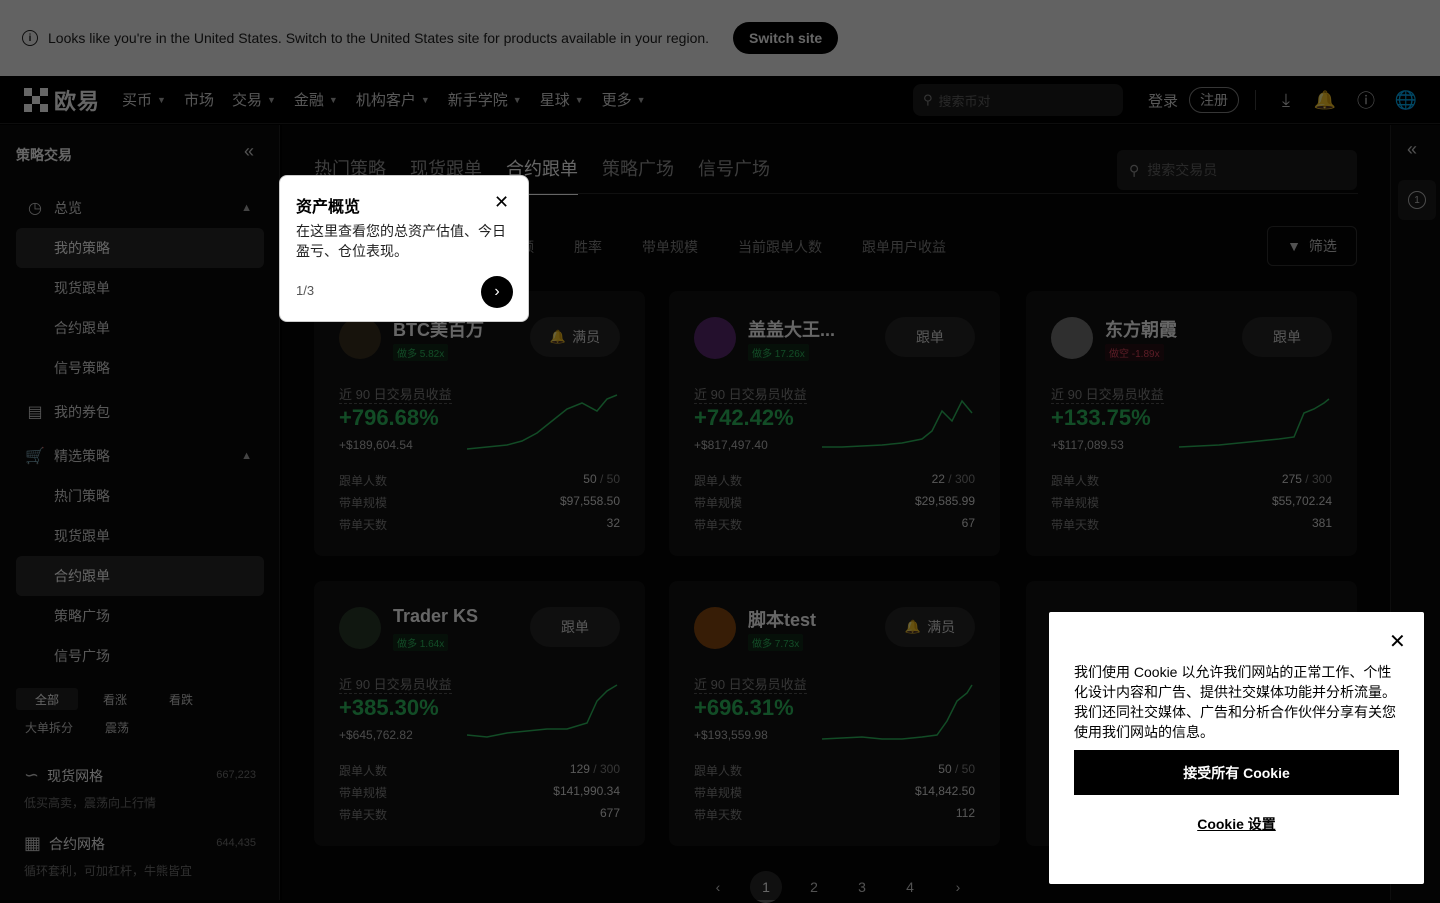 This screenshot has height=903, width=1440. What do you see at coordinates (734, 175) in the screenshot?
I see `tab-signal-square: 信号广场` at bounding box center [734, 175].